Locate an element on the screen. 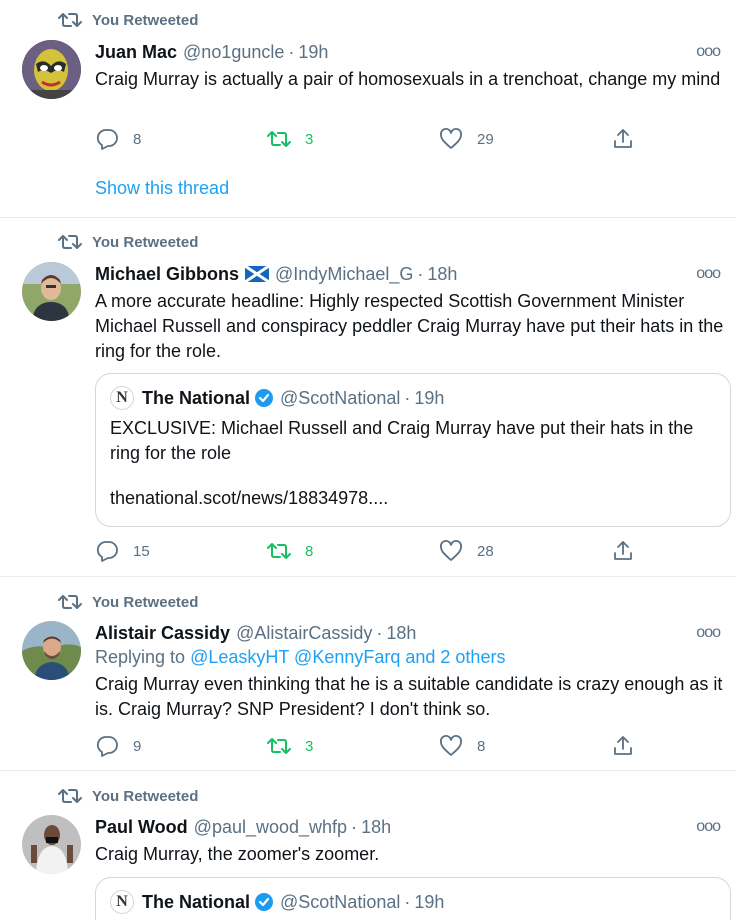 This screenshot has width=736, height=920. wrestler-mask-avatar is located at coordinates (51, 69).